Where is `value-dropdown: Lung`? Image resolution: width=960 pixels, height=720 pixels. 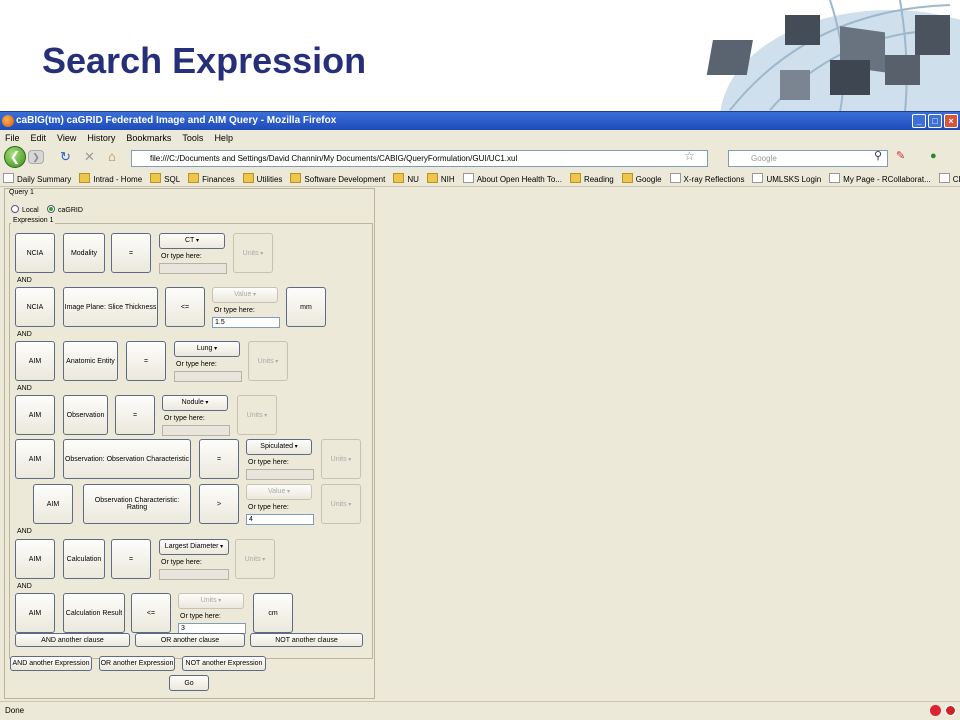 value-dropdown: Lung is located at coordinates (207, 349).